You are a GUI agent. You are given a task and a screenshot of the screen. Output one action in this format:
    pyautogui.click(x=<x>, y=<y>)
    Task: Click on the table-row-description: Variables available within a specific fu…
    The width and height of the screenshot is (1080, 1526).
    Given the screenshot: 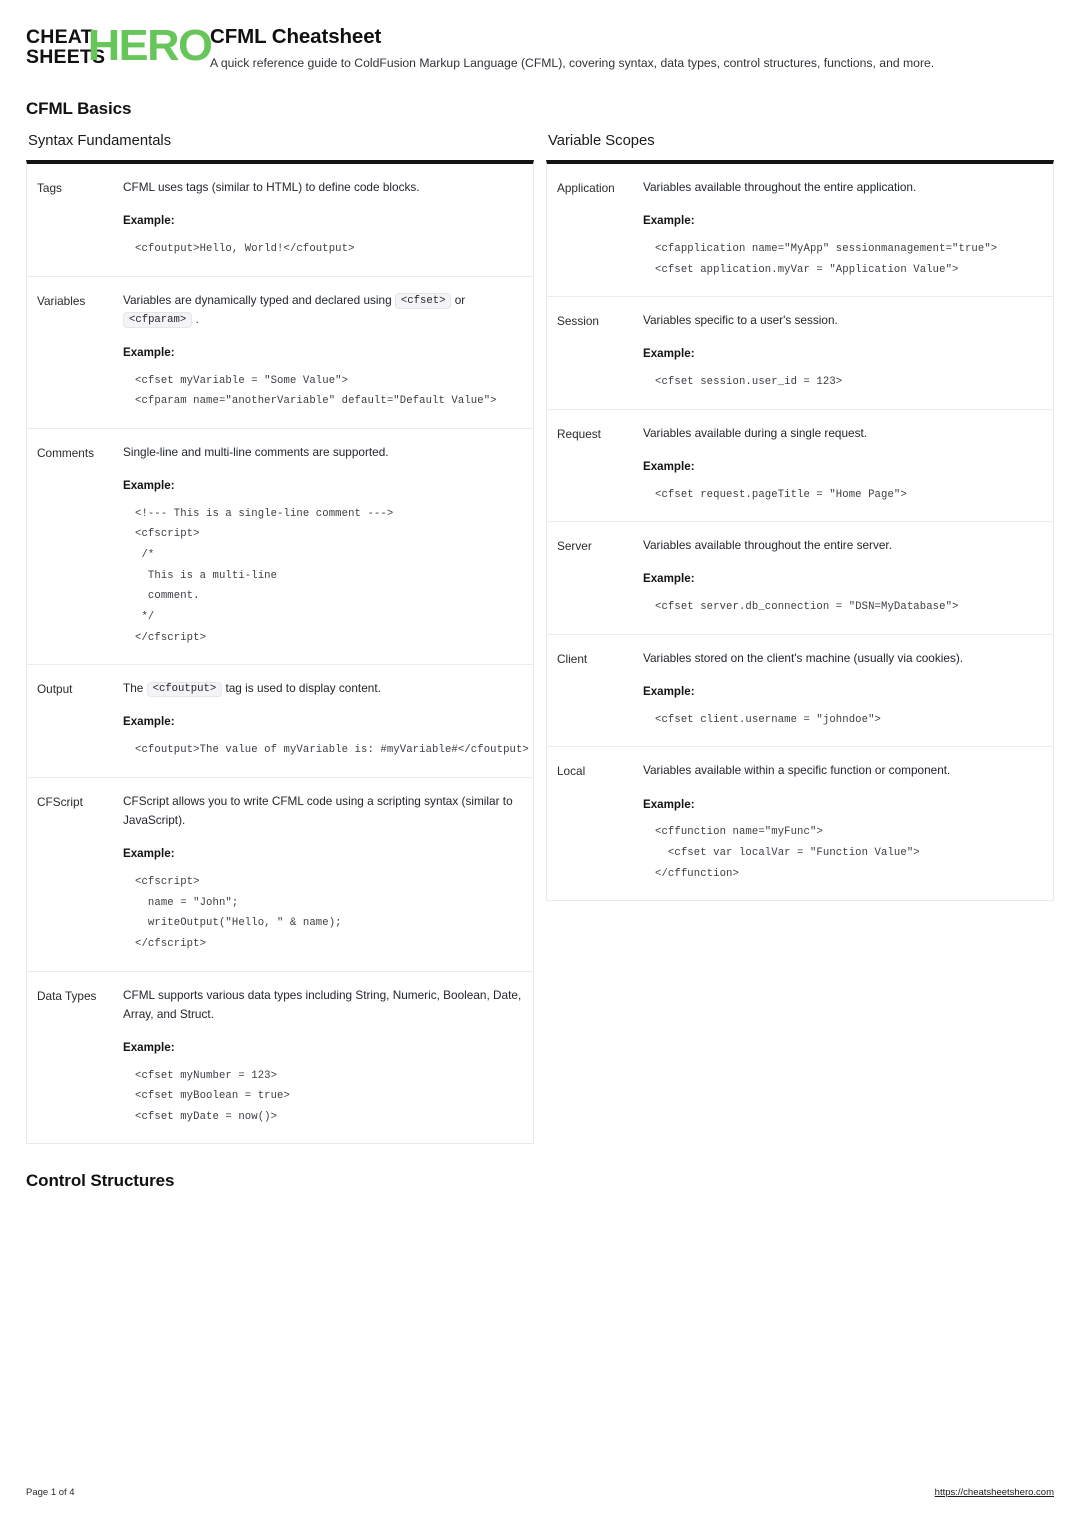 What is the action you would take?
    pyautogui.click(x=843, y=822)
    